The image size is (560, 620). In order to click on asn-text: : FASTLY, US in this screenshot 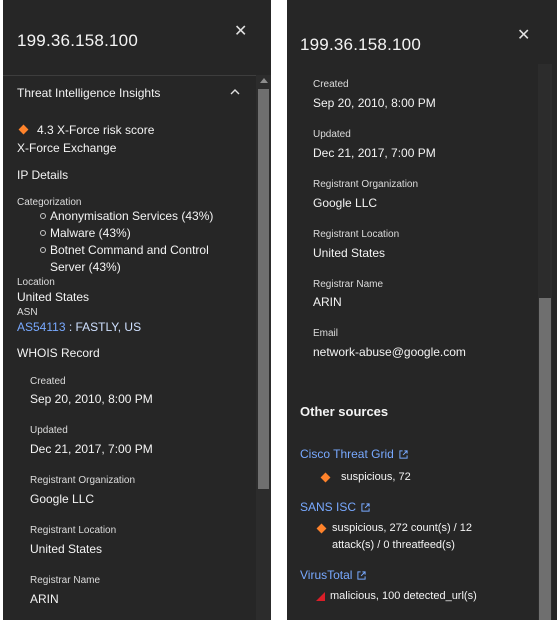, I will do `click(103, 327)`.